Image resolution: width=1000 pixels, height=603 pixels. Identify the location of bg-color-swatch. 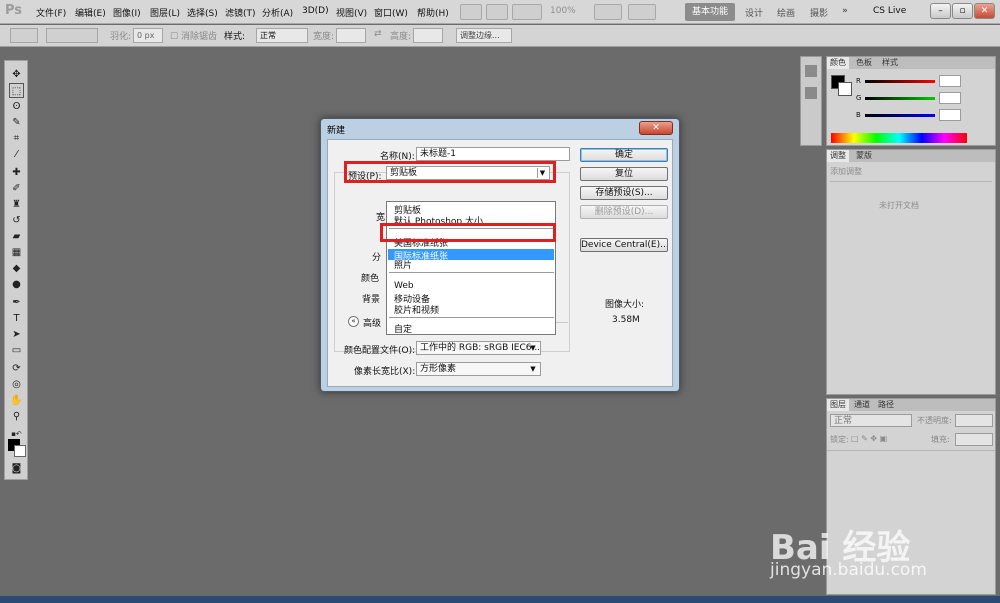
(845, 89).